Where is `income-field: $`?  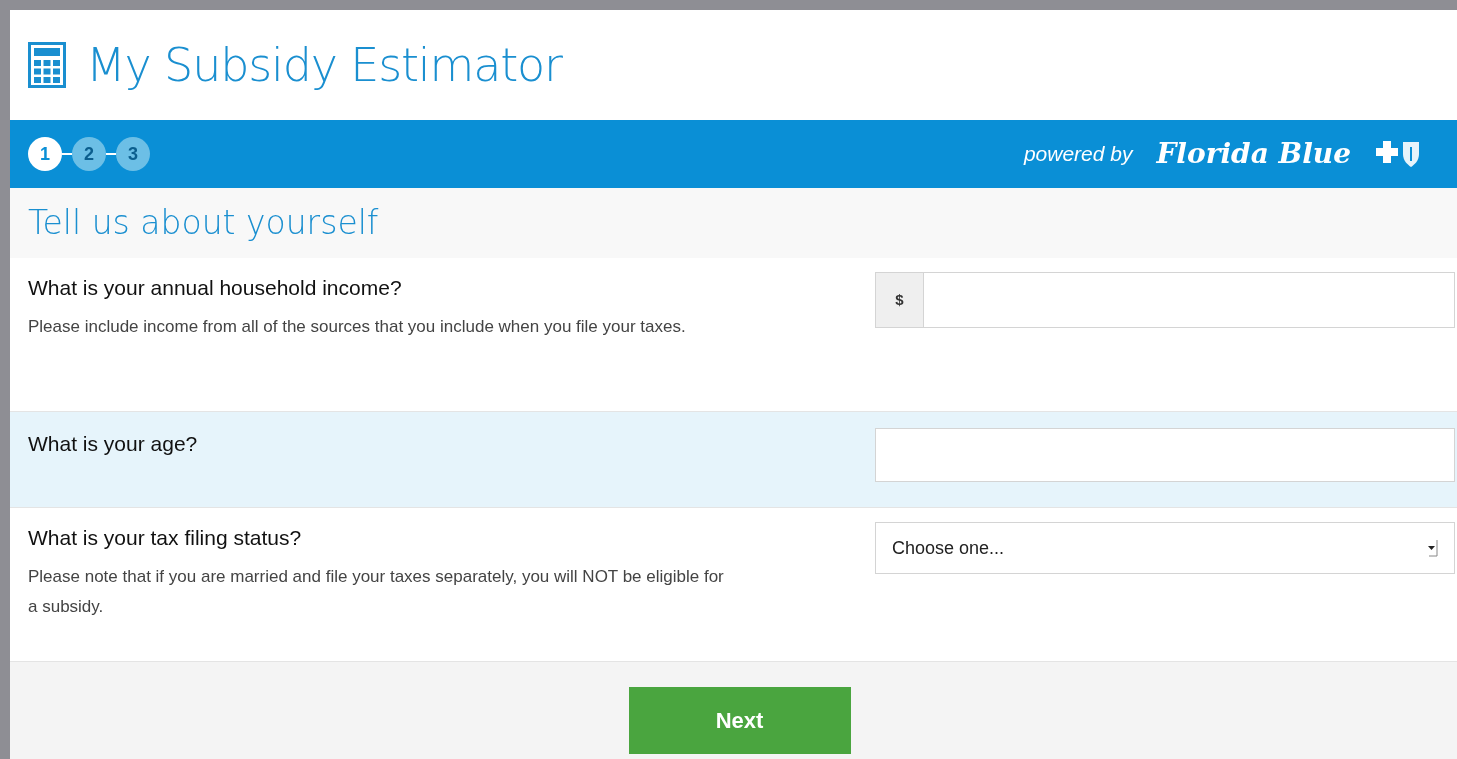
income-field: $ is located at coordinates (1165, 300).